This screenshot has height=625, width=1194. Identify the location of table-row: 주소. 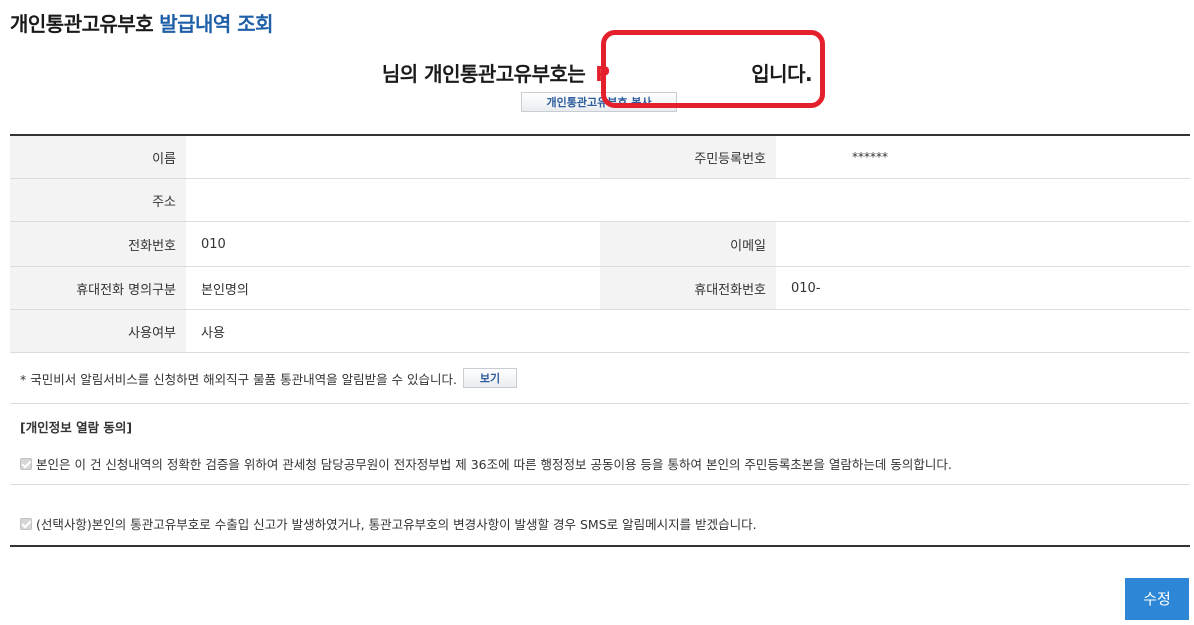
(600, 200).